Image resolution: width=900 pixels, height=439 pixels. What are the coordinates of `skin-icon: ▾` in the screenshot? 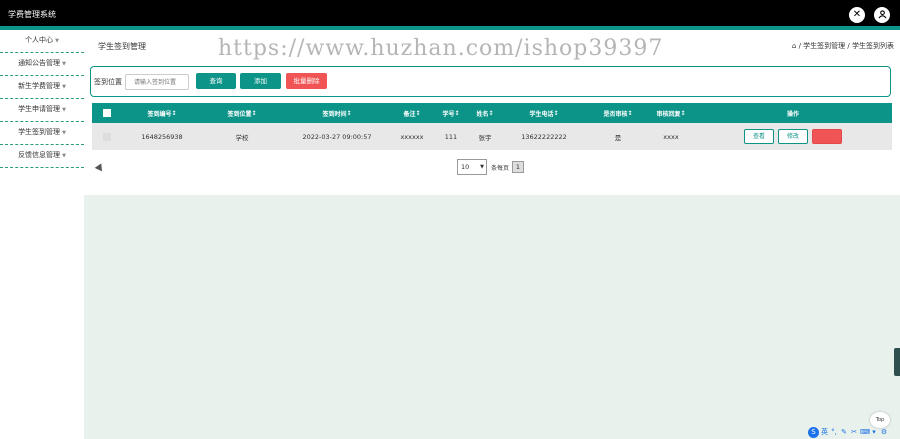 It's located at (874, 432).